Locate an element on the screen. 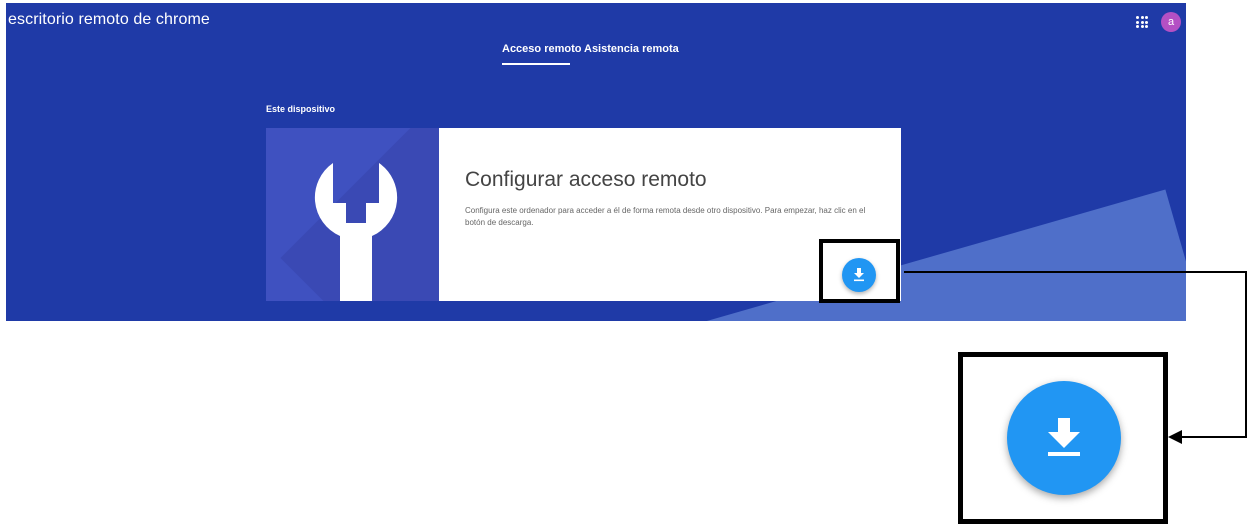  download-button-zoomed is located at coordinates (1064, 438).